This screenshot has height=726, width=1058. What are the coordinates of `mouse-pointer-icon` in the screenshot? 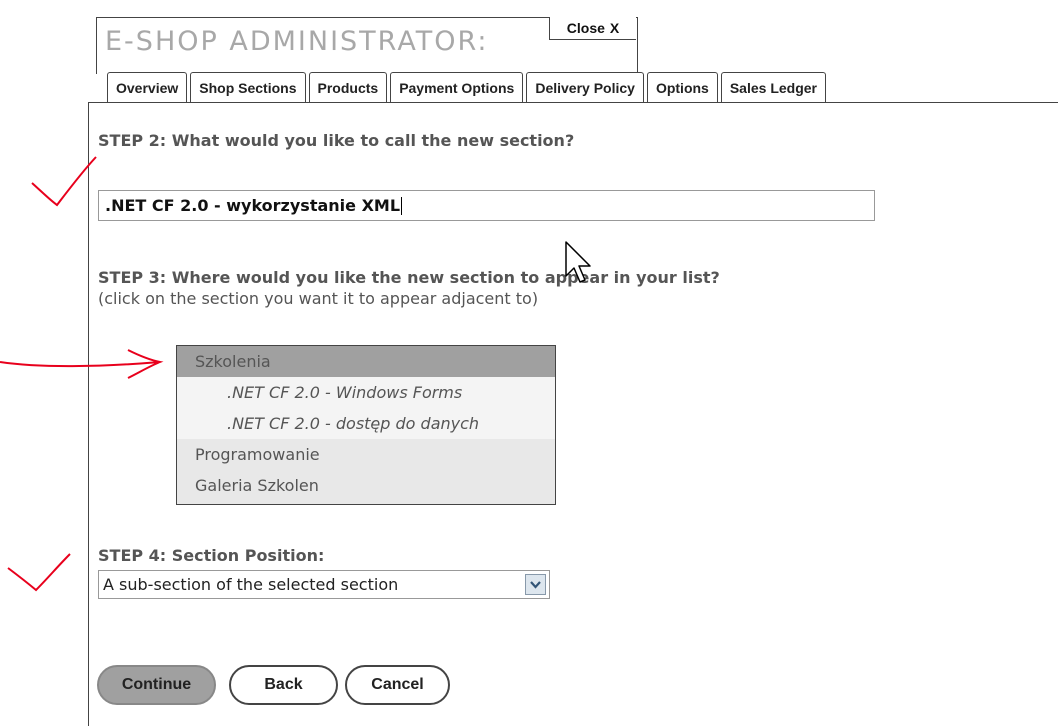 It's located at (578, 262).